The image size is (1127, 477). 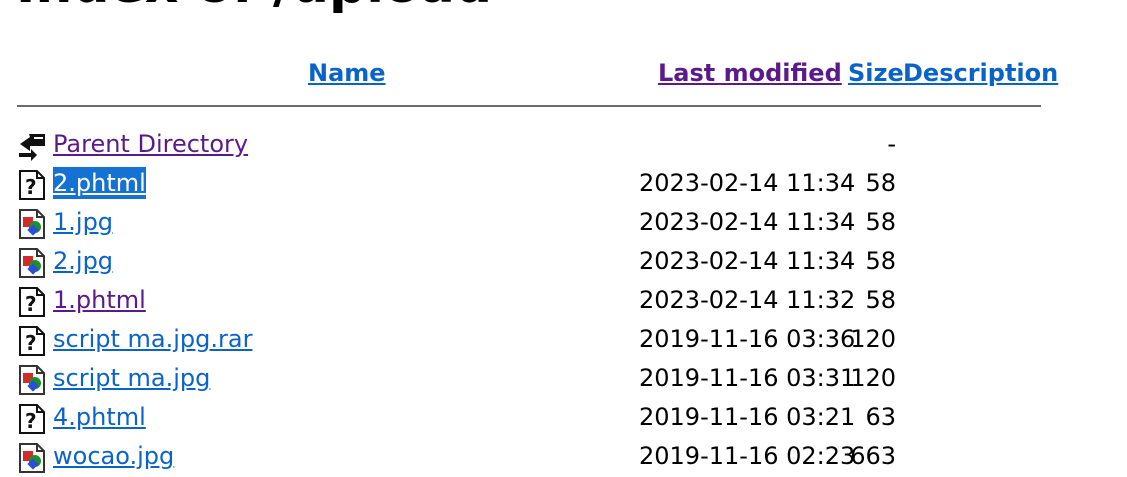 What do you see at coordinates (563, 222) in the screenshot?
I see `file-row: 1.jpg 2023-02-14 11:34 58` at bounding box center [563, 222].